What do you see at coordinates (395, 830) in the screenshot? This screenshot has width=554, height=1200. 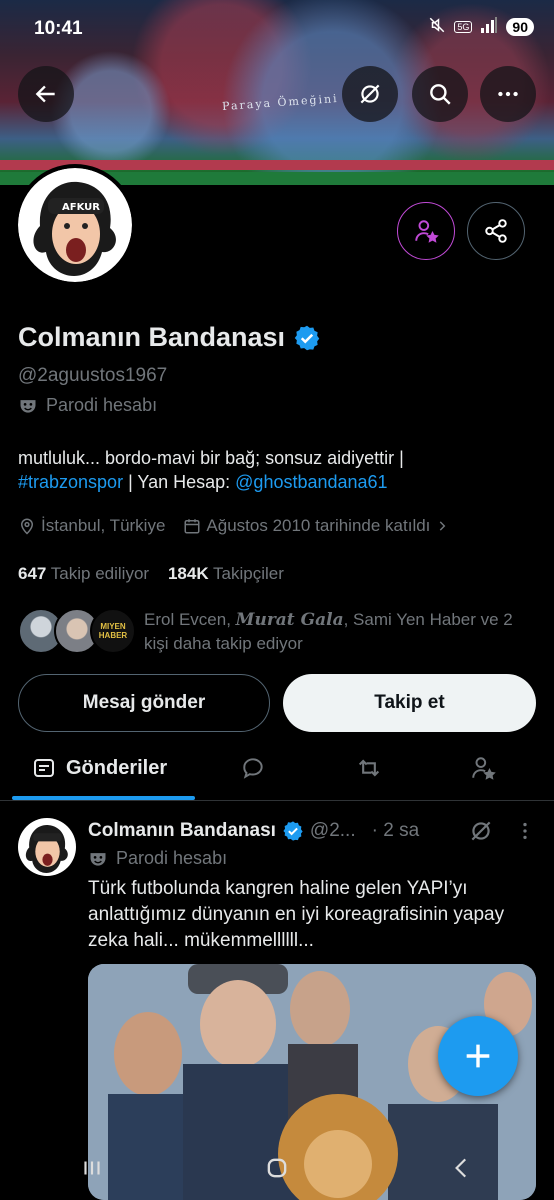 I see `post-time: · 2 sa` at bounding box center [395, 830].